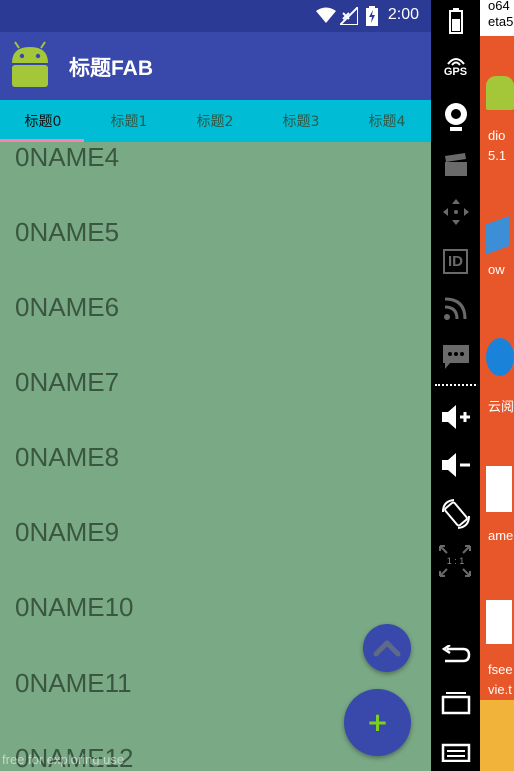 This screenshot has height=771, width=514. I want to click on desktop-label: ow, so click(496, 269).